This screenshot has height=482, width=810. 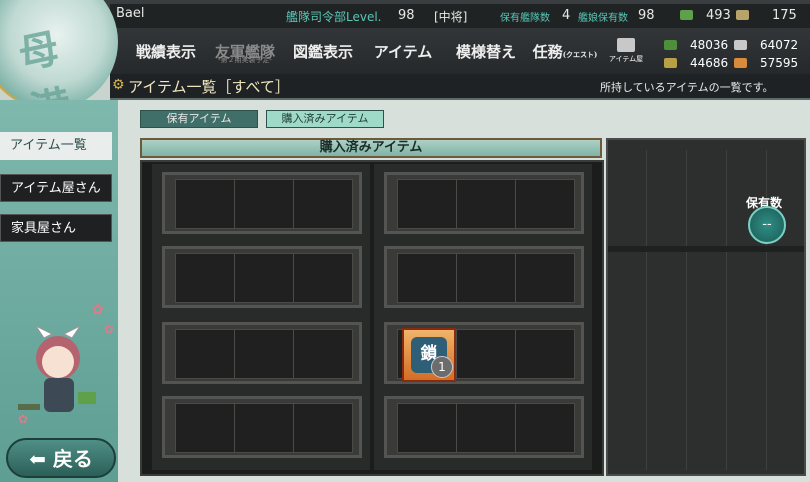 What do you see at coordinates (779, 63) in the screenshot?
I see `bauxite-count: 57595` at bounding box center [779, 63].